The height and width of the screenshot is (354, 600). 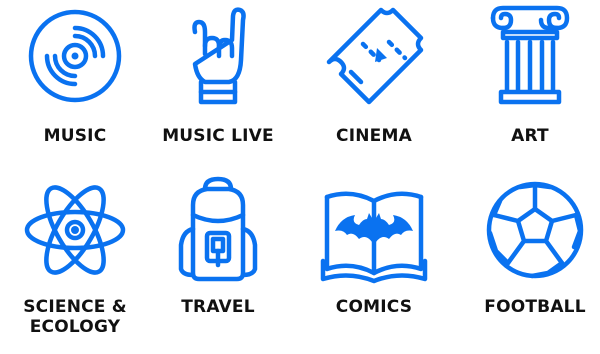 What do you see at coordinates (530, 55) in the screenshot?
I see `greek-column-icon` at bounding box center [530, 55].